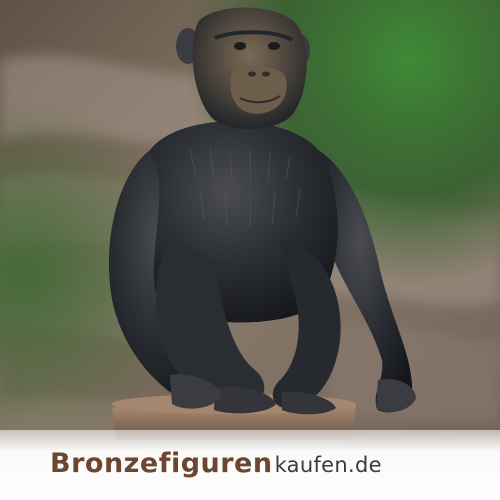  Describe the element at coordinates (161, 463) in the screenshot. I see `logo-brand-text: Bronzefiguren` at that location.